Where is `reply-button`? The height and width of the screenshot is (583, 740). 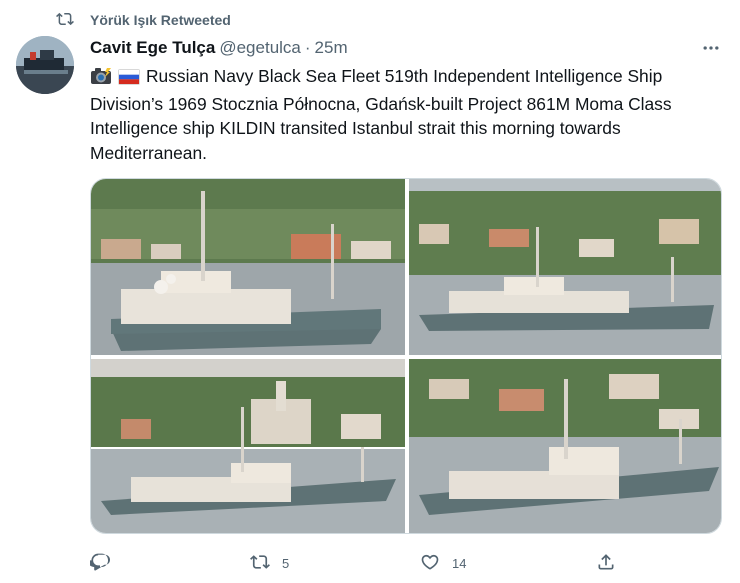
reply-button is located at coordinates (104, 563).